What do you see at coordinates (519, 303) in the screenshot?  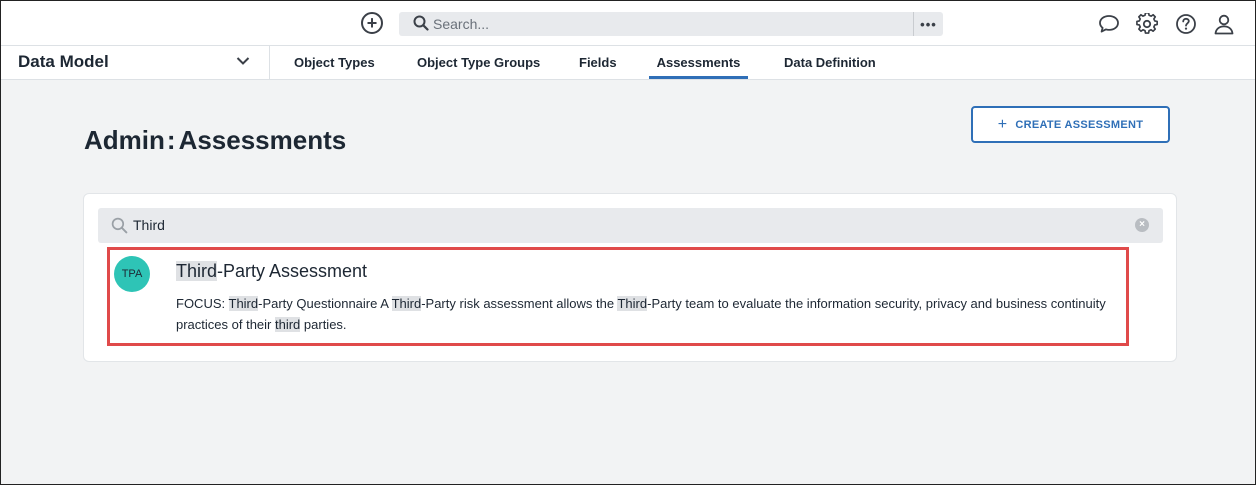 I see `desc-text: -Party risk assessment allows the` at bounding box center [519, 303].